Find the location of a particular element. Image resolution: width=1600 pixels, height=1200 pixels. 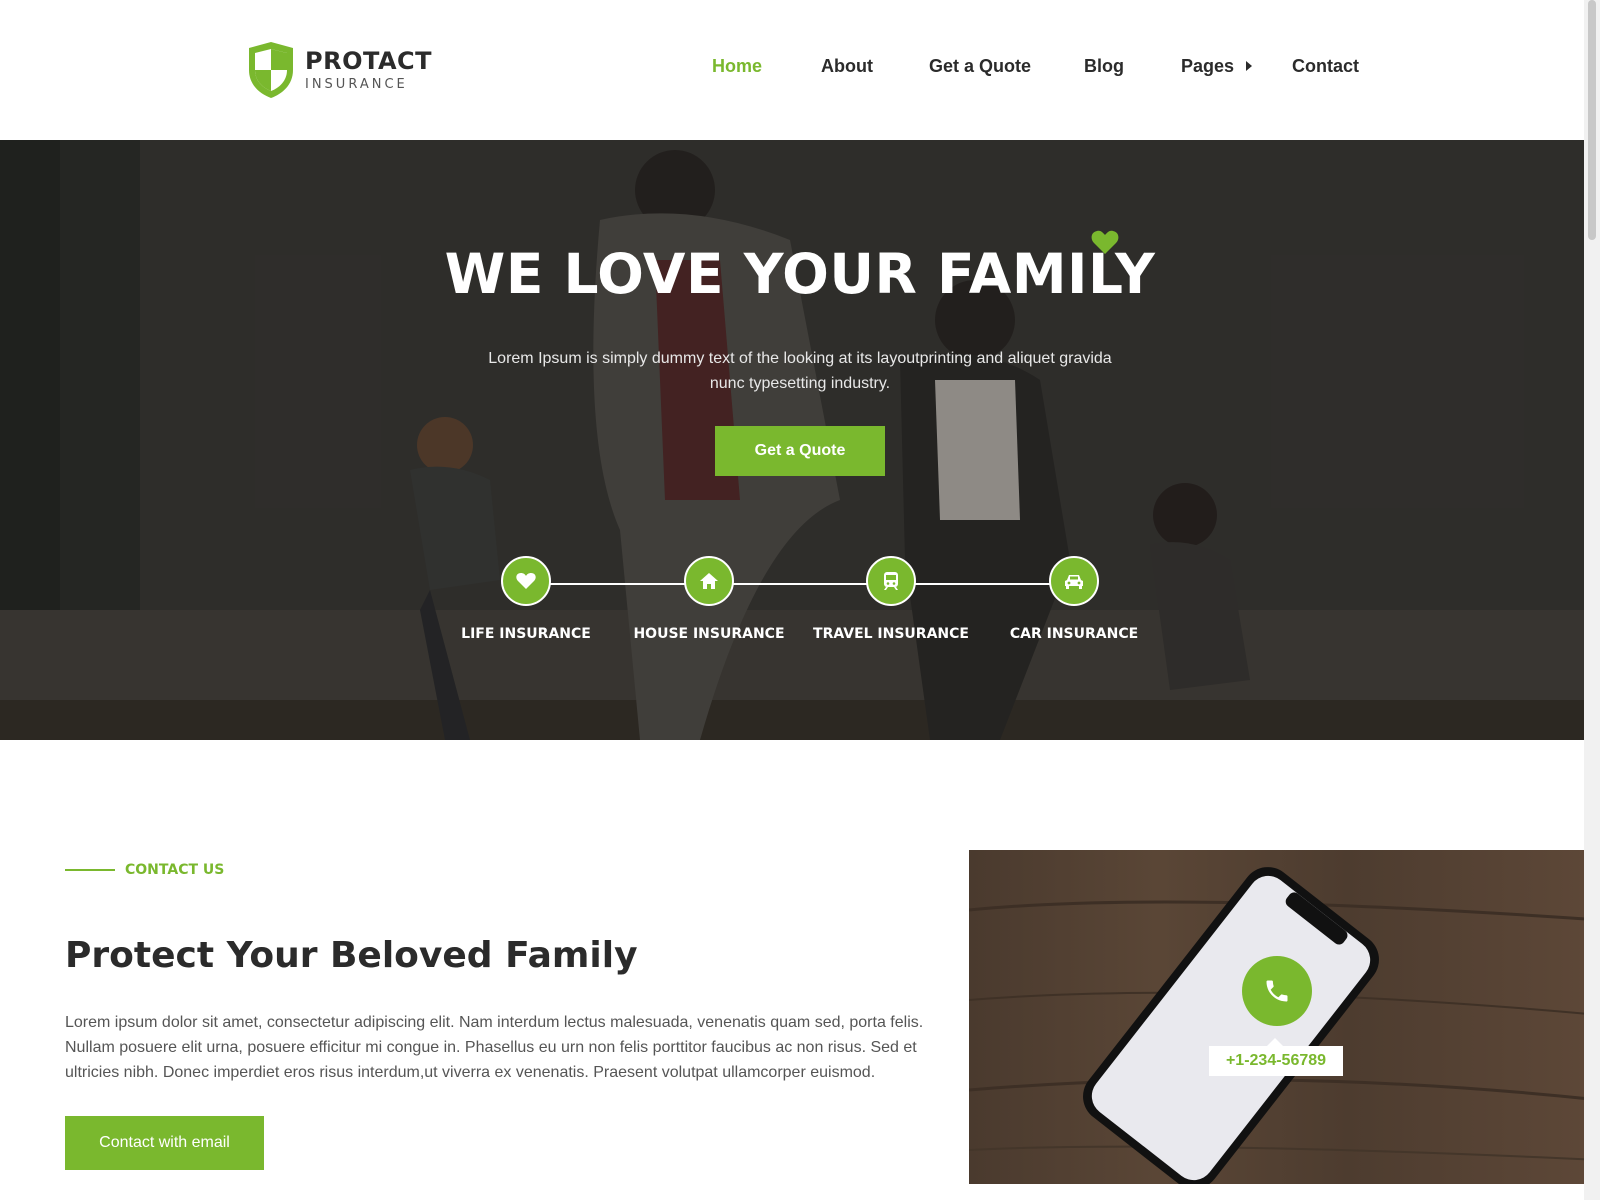

nav-item-pages-label: Pages is located at coordinates (1208, 66).